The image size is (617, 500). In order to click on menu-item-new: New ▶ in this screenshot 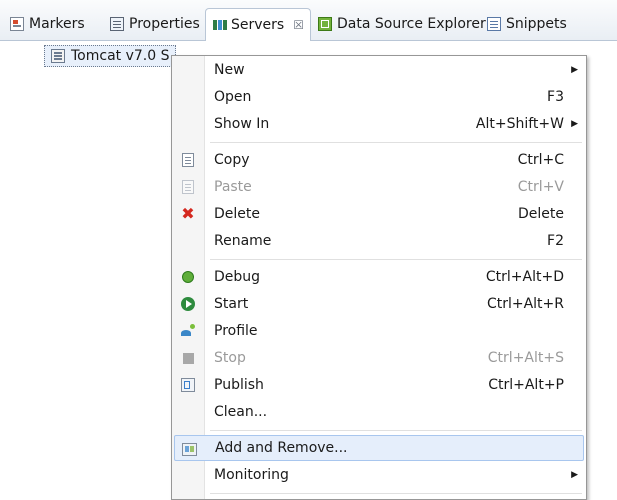, I will do `click(379, 70)`.